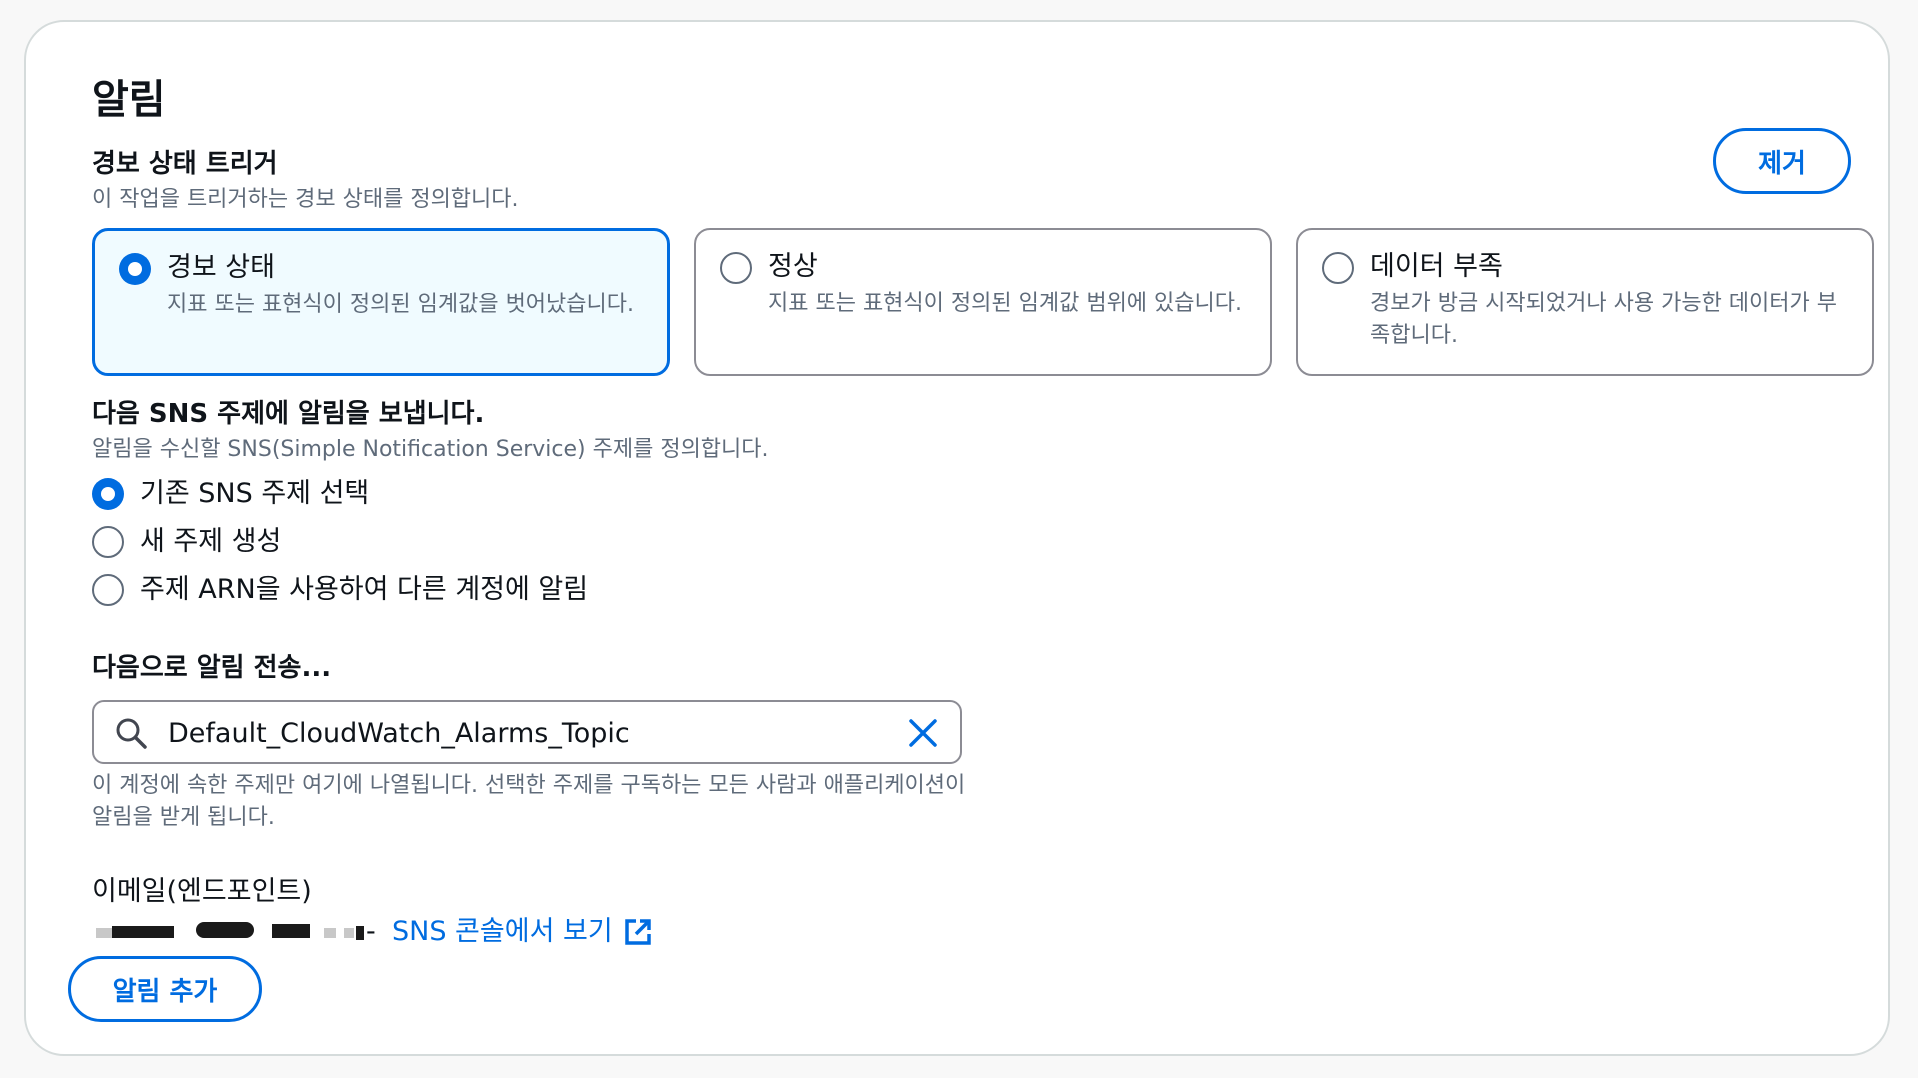 Image resolution: width=1918 pixels, height=1078 pixels. I want to click on trigger-option-description: 지표 또는 표현식이 정의된 임계값 범위에 있습니다., so click(1005, 303).